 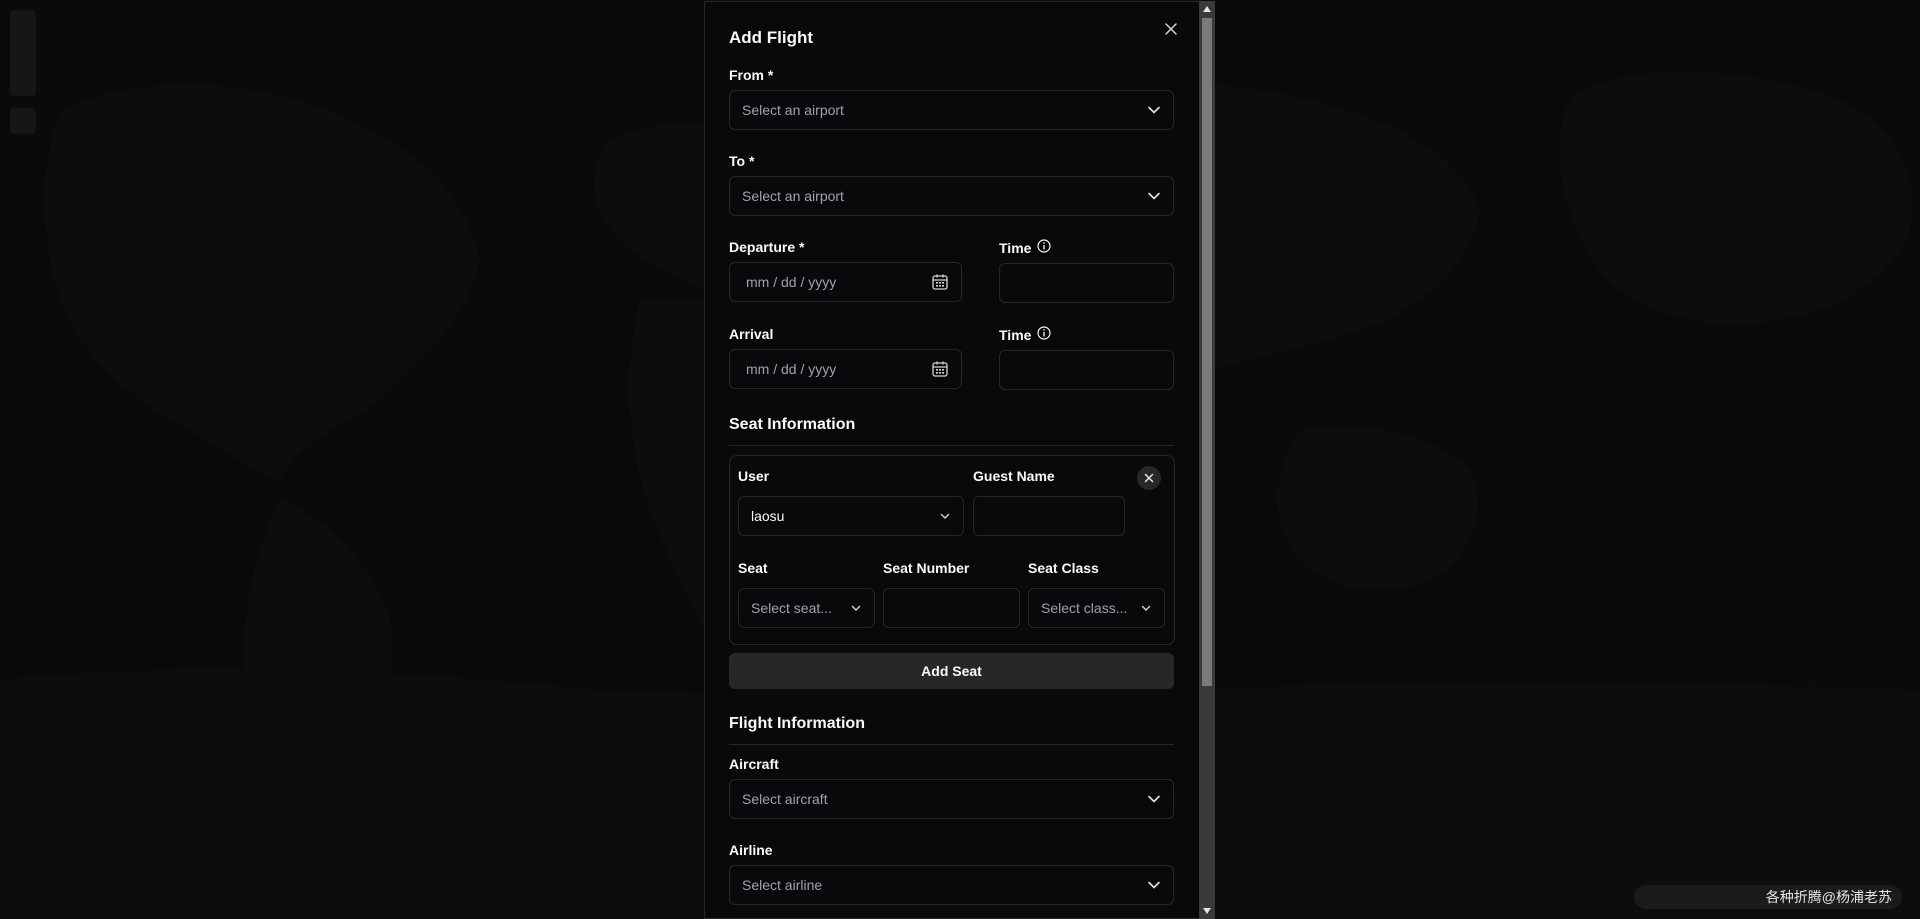 I want to click on map-controls, so click(x=23, y=72).